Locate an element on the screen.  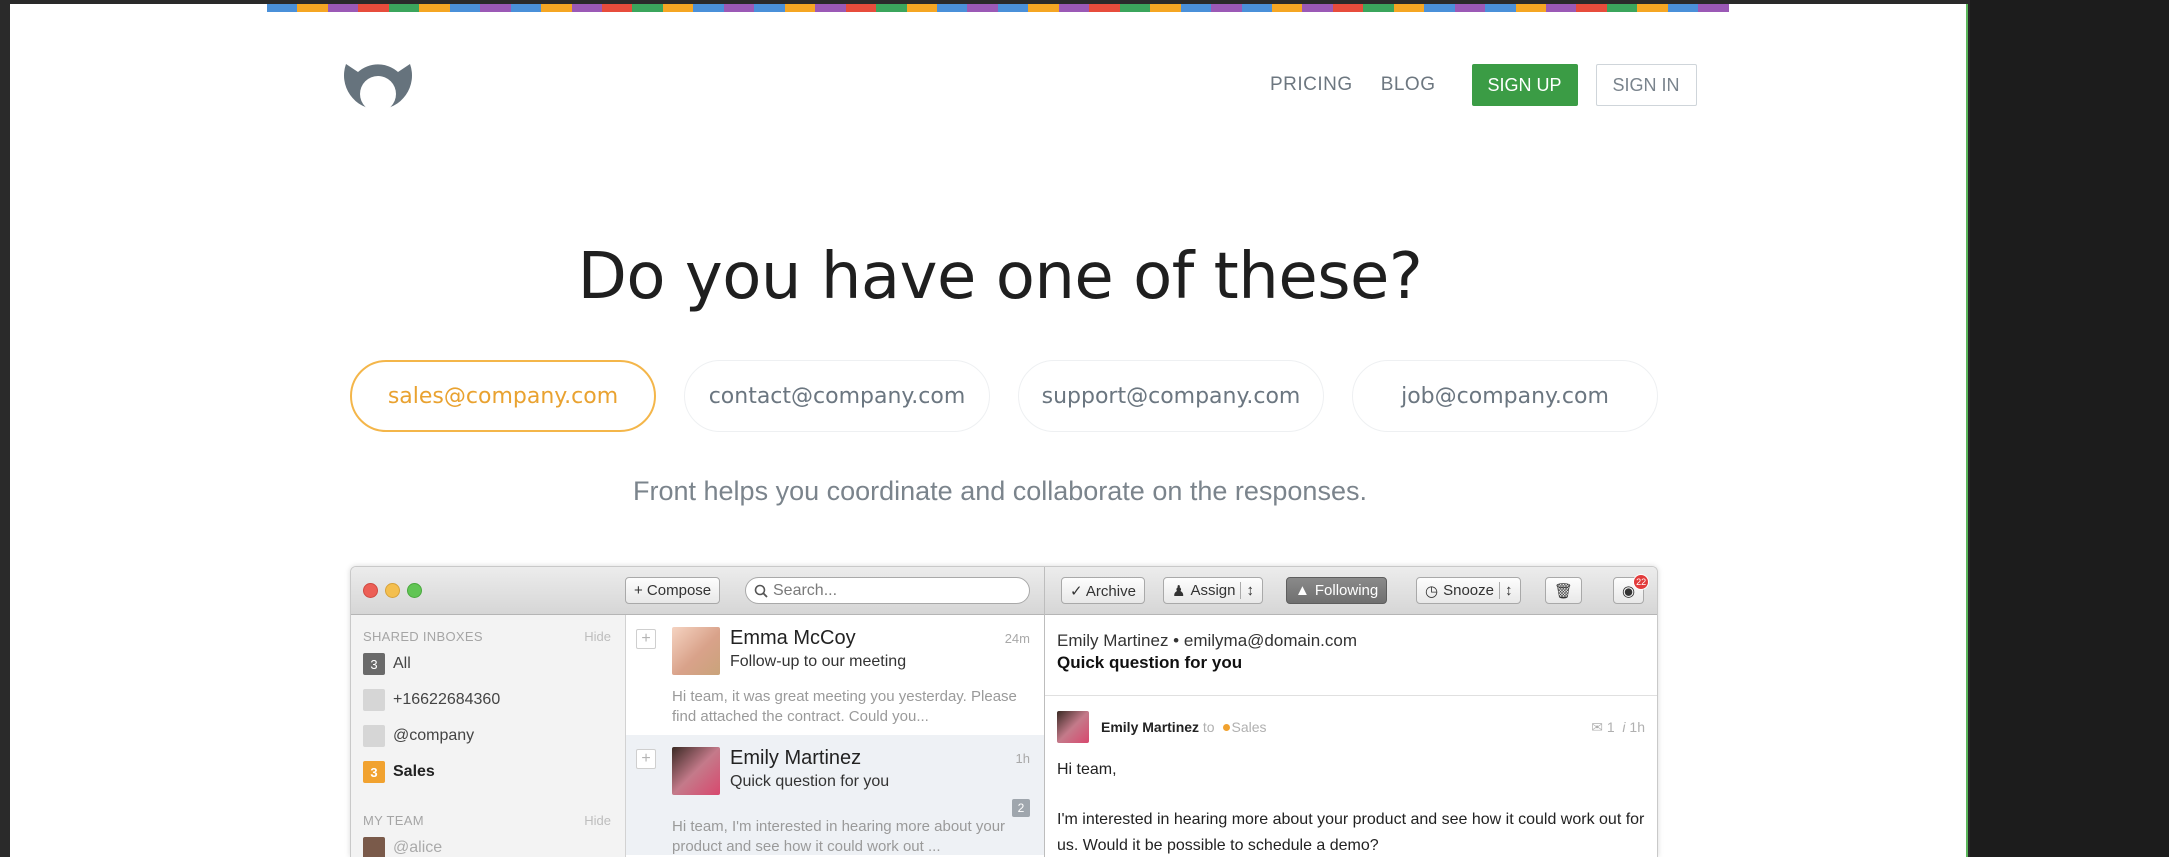
sidebar-item-phone: +16622684360 is located at coordinates (431, 700).